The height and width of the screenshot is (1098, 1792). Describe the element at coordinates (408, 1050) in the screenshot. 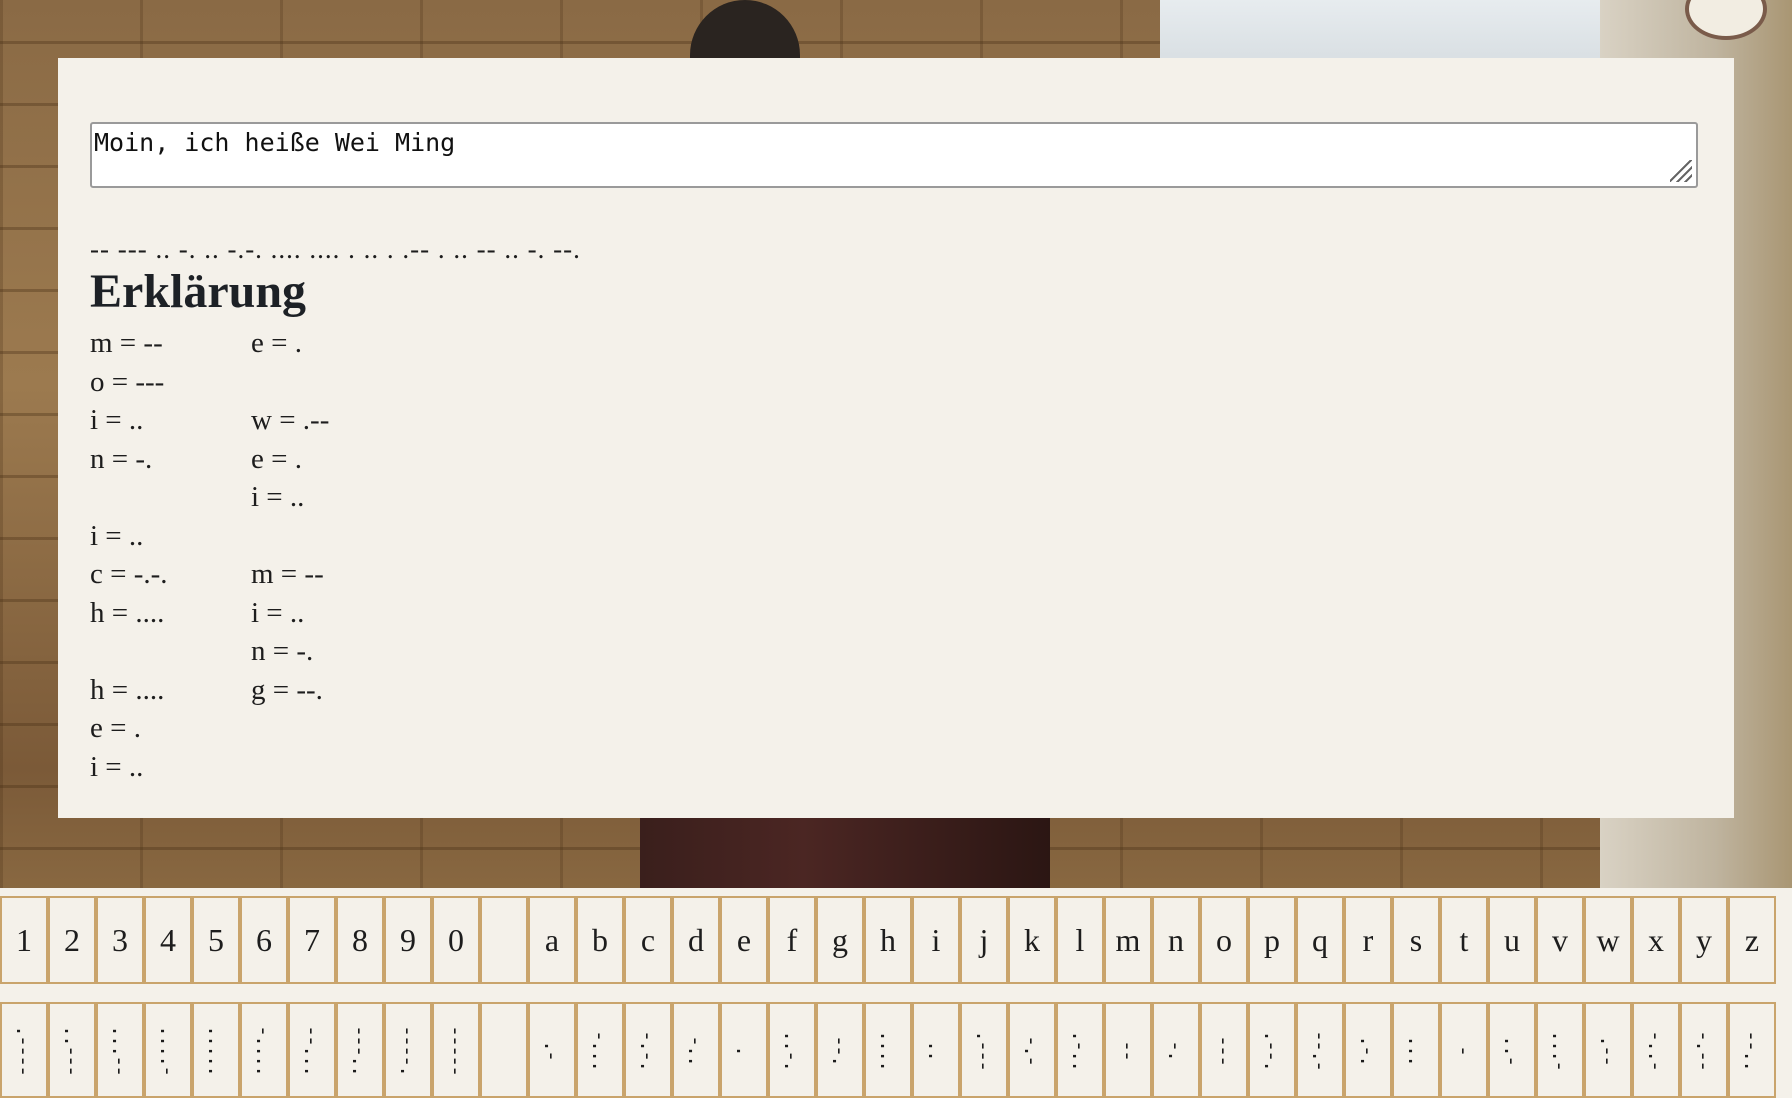

I see `morse-key-9: ----.` at that location.